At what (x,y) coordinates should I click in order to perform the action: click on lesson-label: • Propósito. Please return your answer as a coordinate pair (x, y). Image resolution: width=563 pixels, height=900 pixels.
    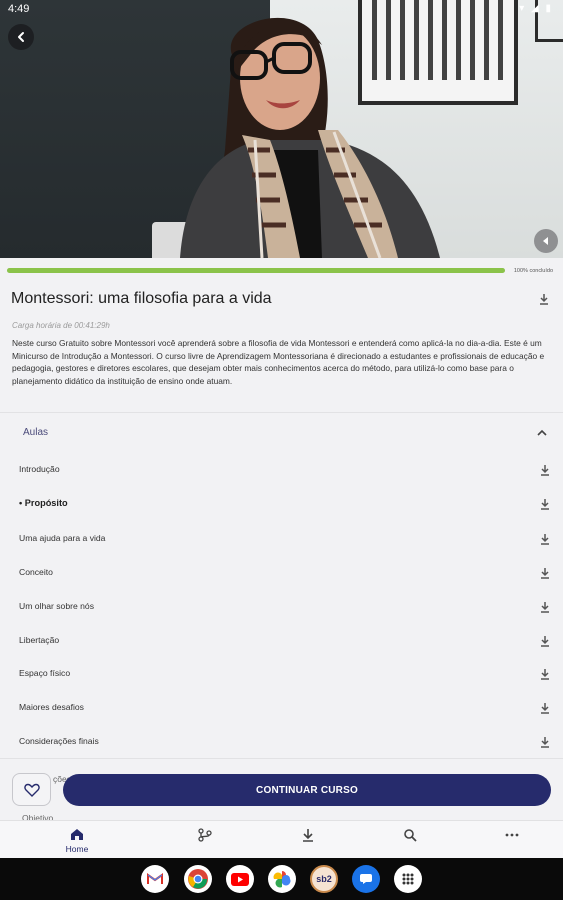
    Looking at the image, I should click on (43, 503).